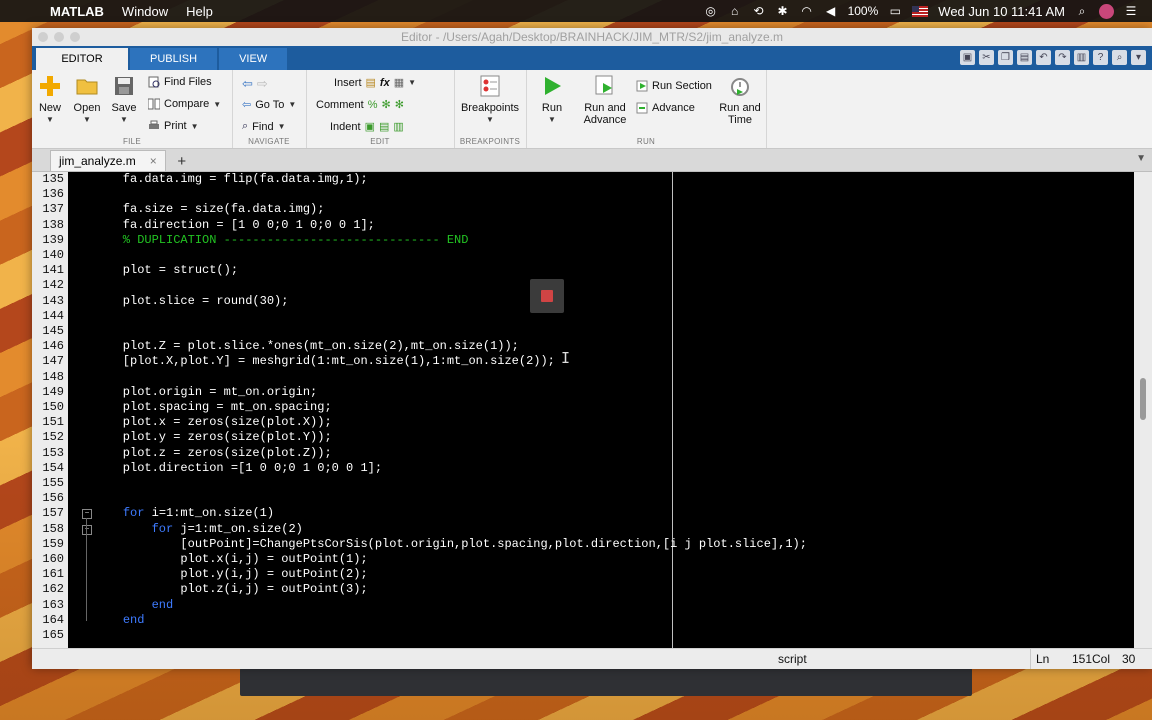  I want to click on save-icon: ▣, so click(967, 57).